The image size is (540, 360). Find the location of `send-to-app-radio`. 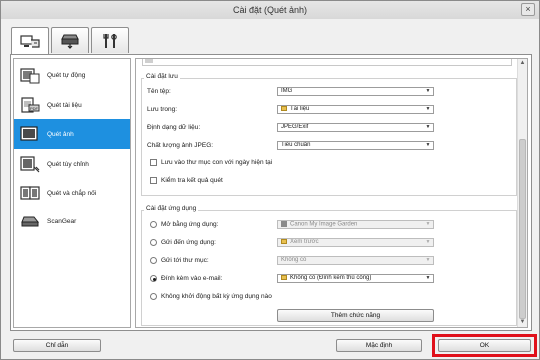

send-to-app-radio is located at coordinates (153, 242).